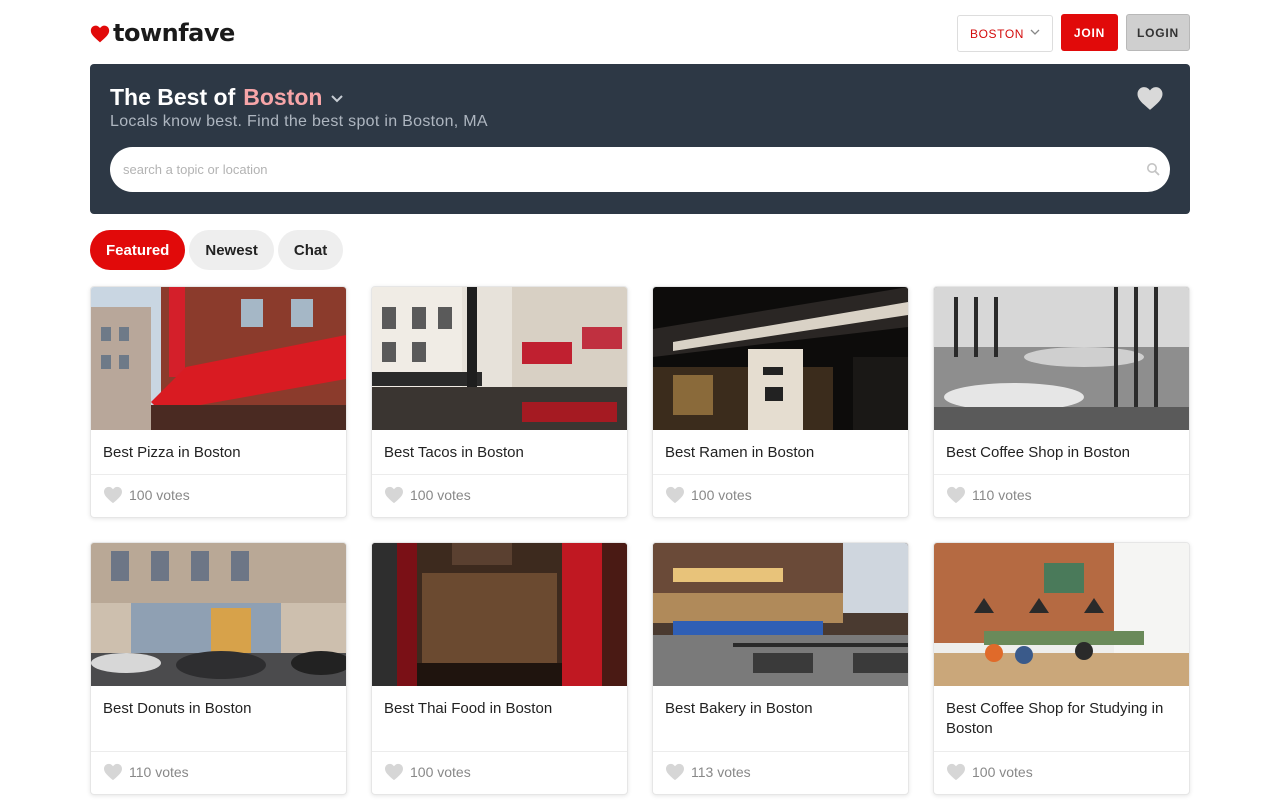 The height and width of the screenshot is (800, 1280). I want to click on topic-card: Best Ramen in Boston 100 votes, so click(780, 402).